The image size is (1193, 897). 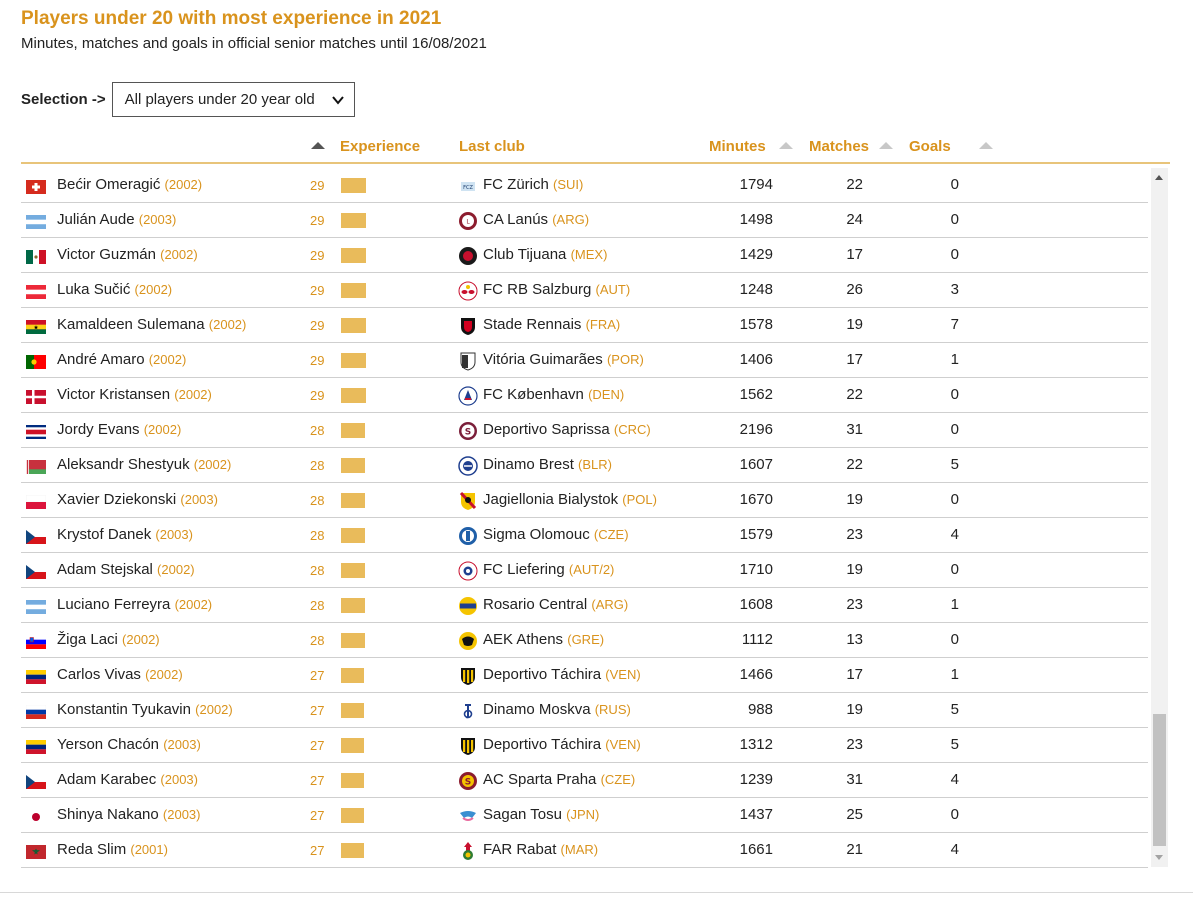 What do you see at coordinates (233, 99) in the screenshot?
I see `player-selection-dropdown: All players under 20 year old` at bounding box center [233, 99].